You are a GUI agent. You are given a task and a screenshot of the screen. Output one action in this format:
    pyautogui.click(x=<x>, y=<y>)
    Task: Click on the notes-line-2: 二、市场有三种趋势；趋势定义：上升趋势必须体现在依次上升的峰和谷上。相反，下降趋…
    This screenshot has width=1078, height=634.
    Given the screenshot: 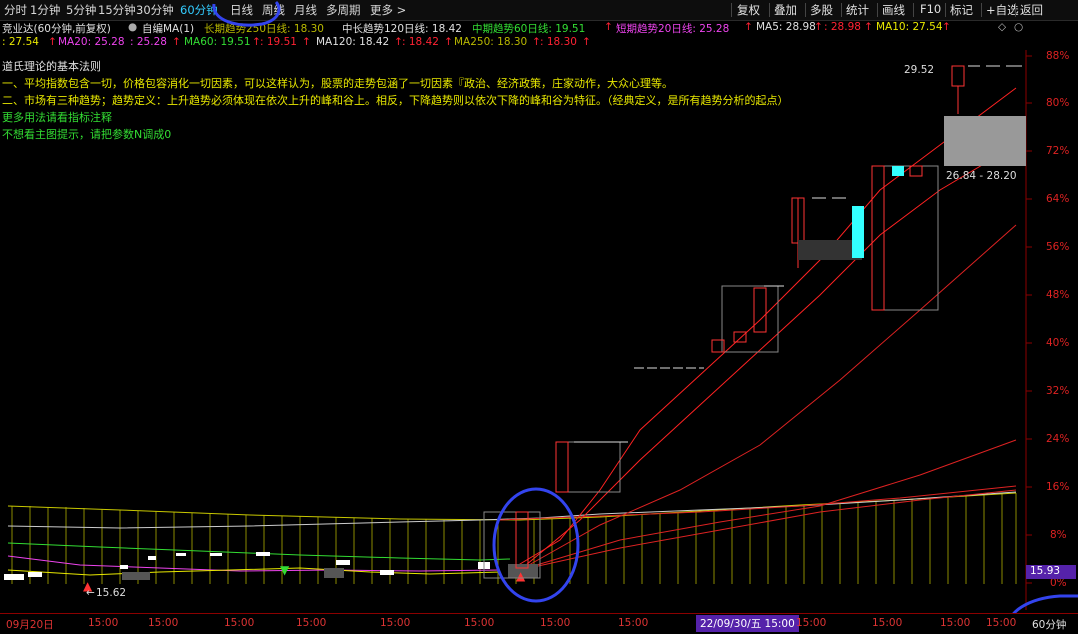 What is the action you would take?
    pyautogui.click(x=395, y=100)
    